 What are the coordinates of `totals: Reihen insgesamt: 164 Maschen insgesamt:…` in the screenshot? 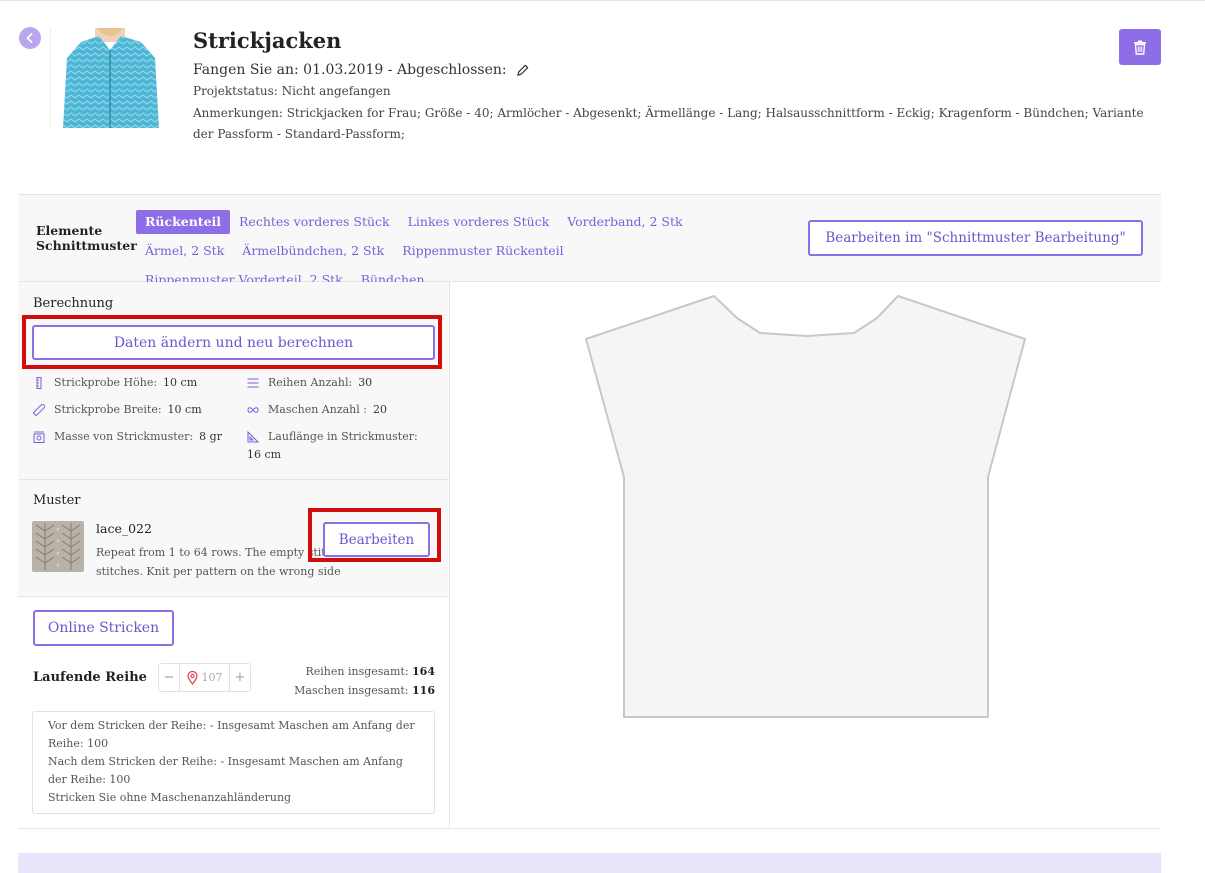 It's located at (364, 681).